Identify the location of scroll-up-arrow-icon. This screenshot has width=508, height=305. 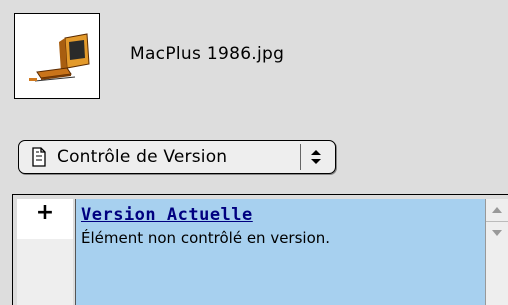
(497, 210).